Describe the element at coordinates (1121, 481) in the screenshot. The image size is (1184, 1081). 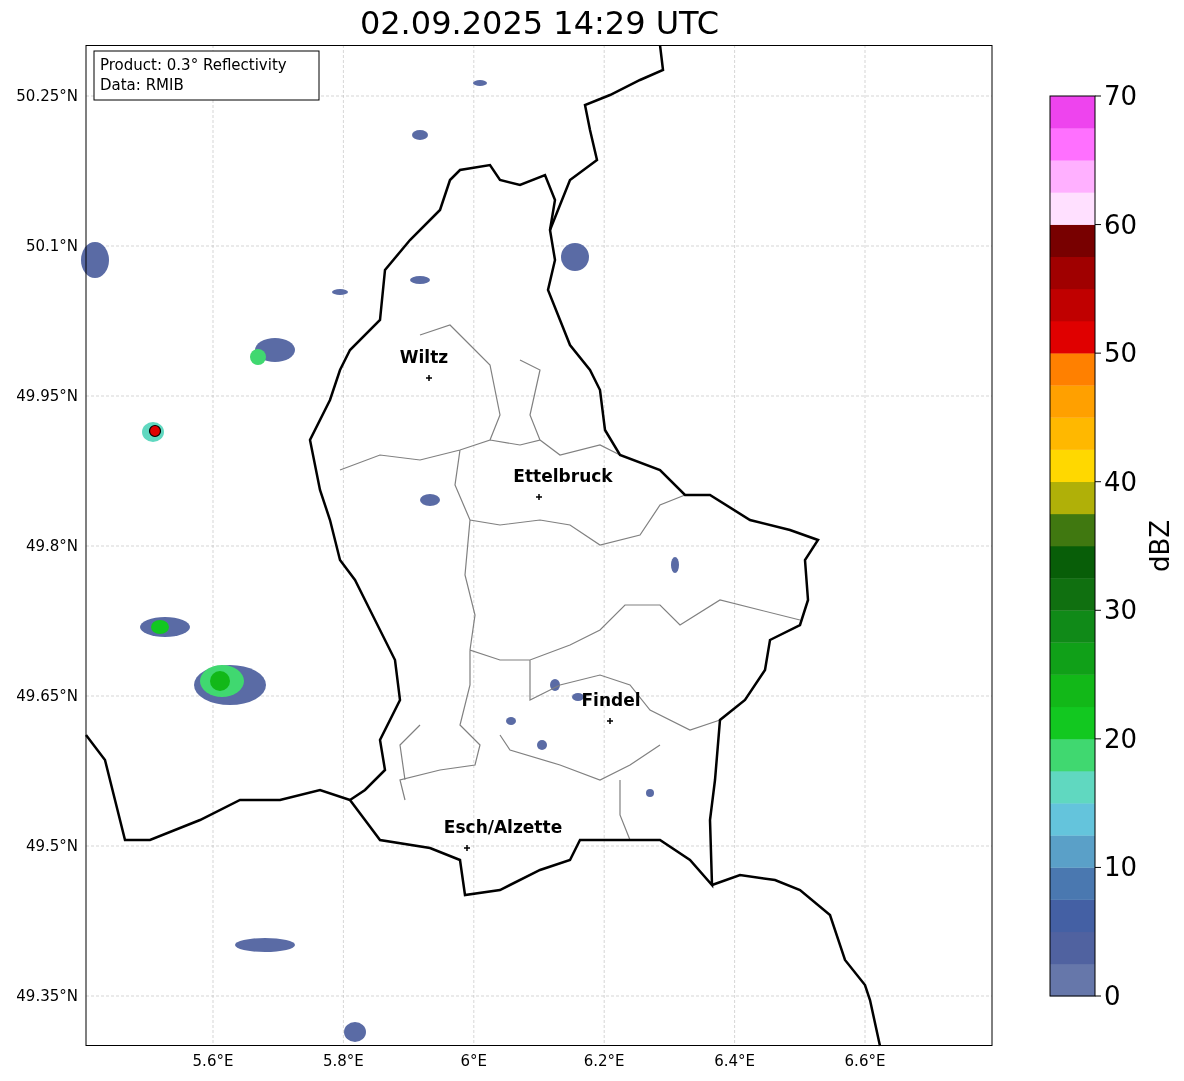
I see `colorbar-tick-label: 40` at that location.